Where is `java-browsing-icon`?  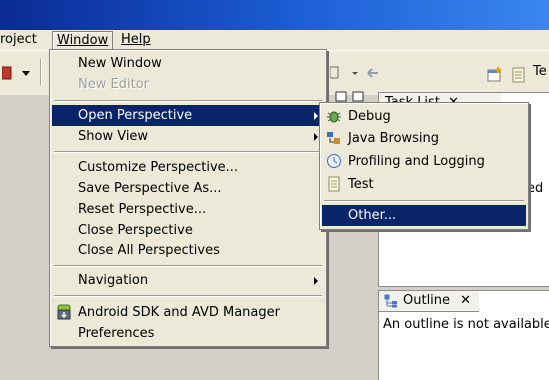 java-browsing-icon is located at coordinates (333, 138).